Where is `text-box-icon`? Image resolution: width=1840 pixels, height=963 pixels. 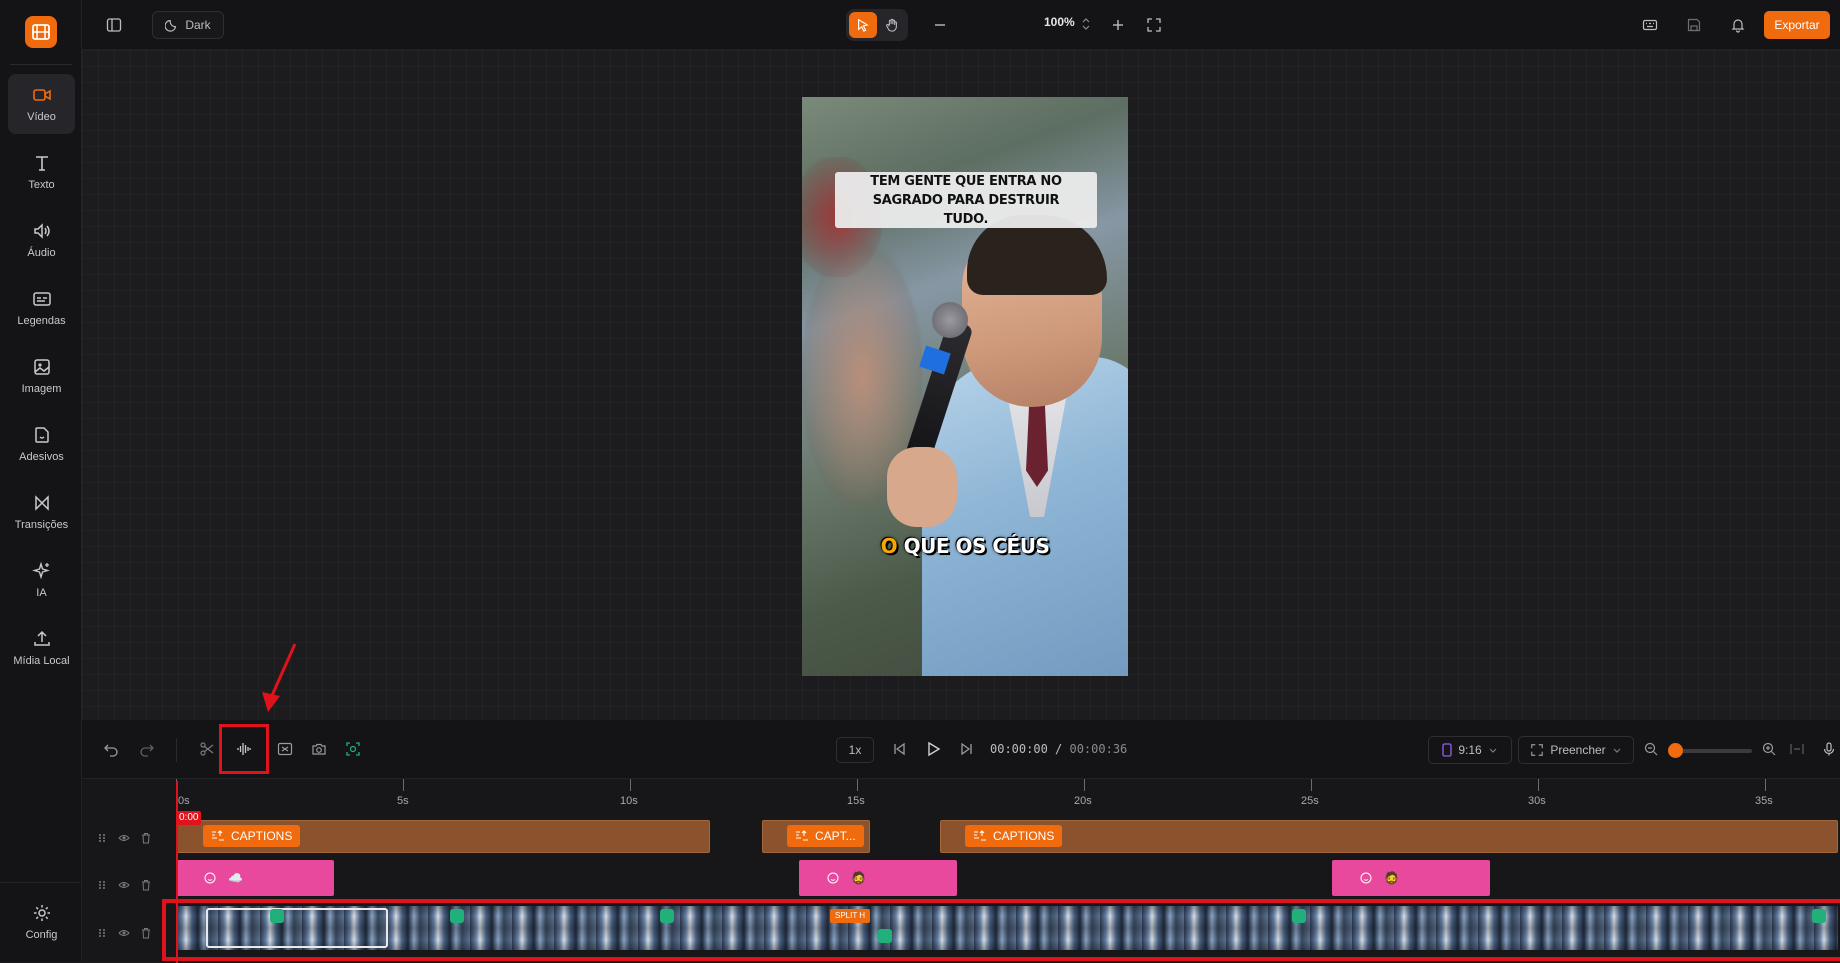 text-box-icon is located at coordinates (285, 749).